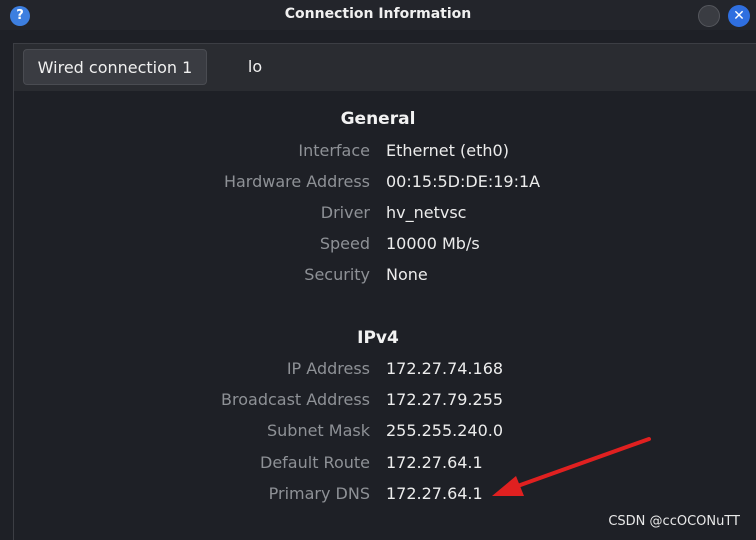  I want to click on arrow-head, so click(508, 486).